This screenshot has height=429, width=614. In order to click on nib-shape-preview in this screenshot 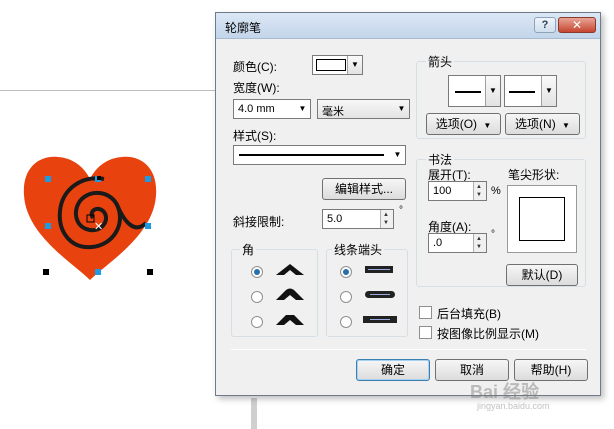, I will do `click(542, 219)`.